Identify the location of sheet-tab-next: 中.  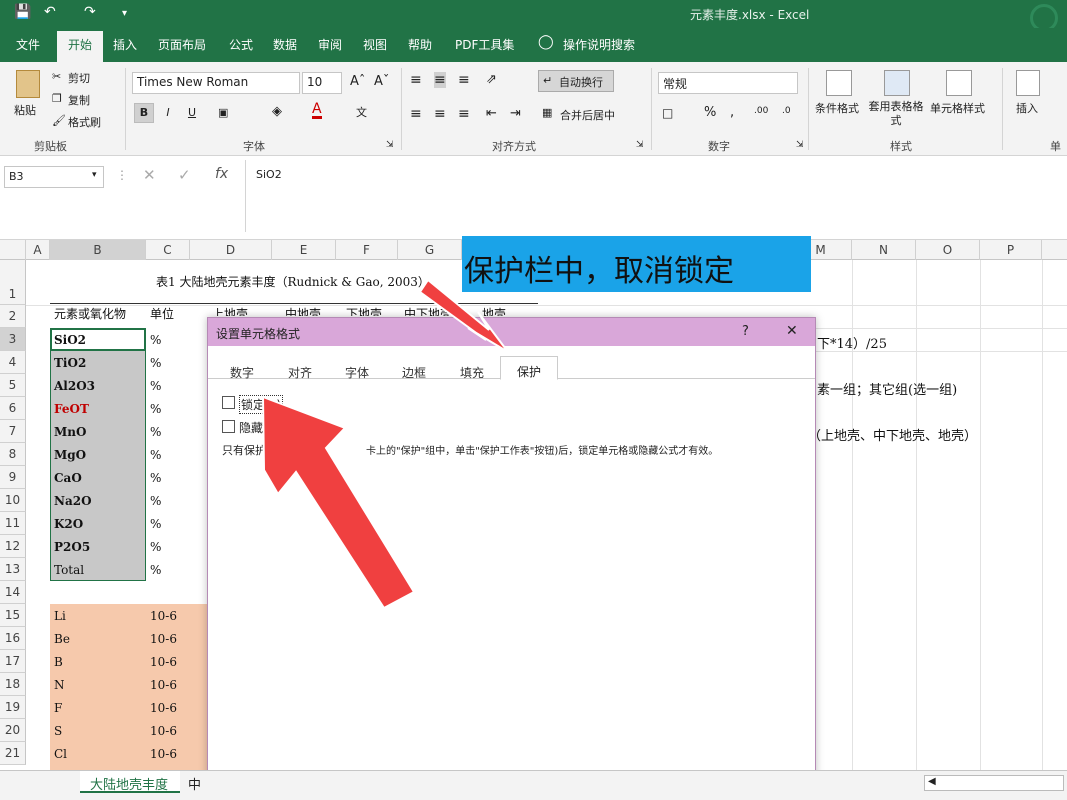
(194, 783).